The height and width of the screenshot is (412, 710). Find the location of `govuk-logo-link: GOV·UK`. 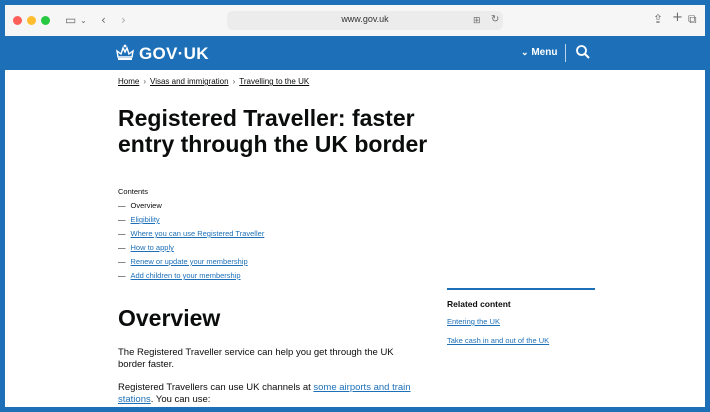

govuk-logo-link: GOV·UK is located at coordinates (174, 54).